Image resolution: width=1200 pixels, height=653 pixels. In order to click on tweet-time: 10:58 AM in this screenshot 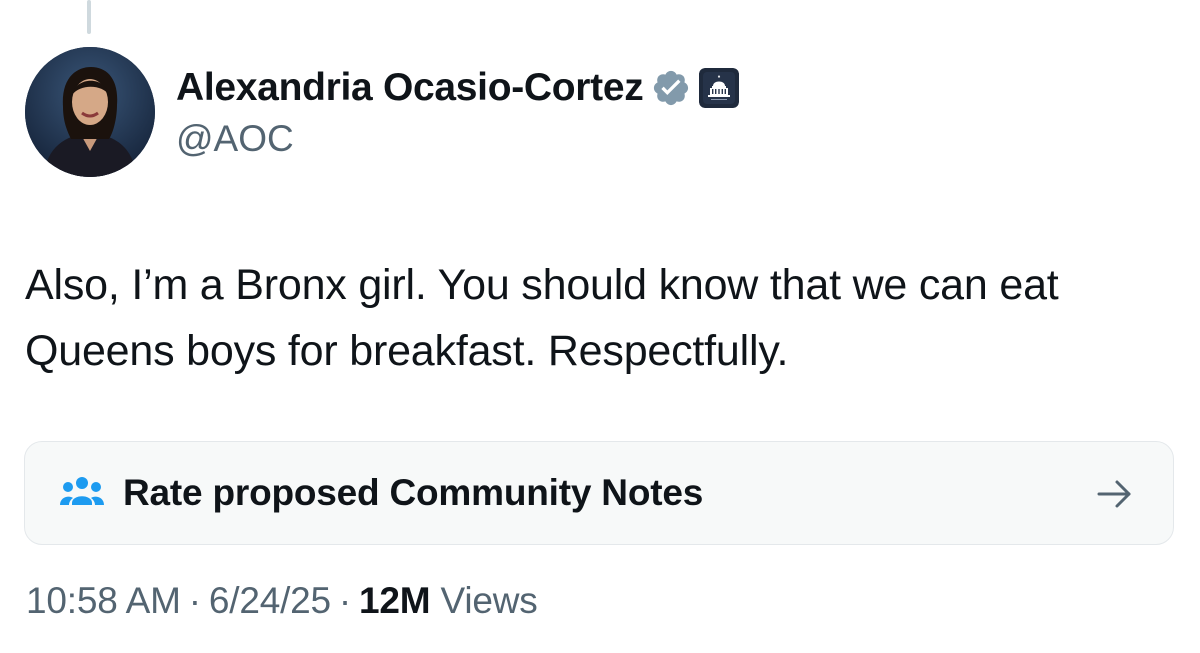, I will do `click(103, 600)`.